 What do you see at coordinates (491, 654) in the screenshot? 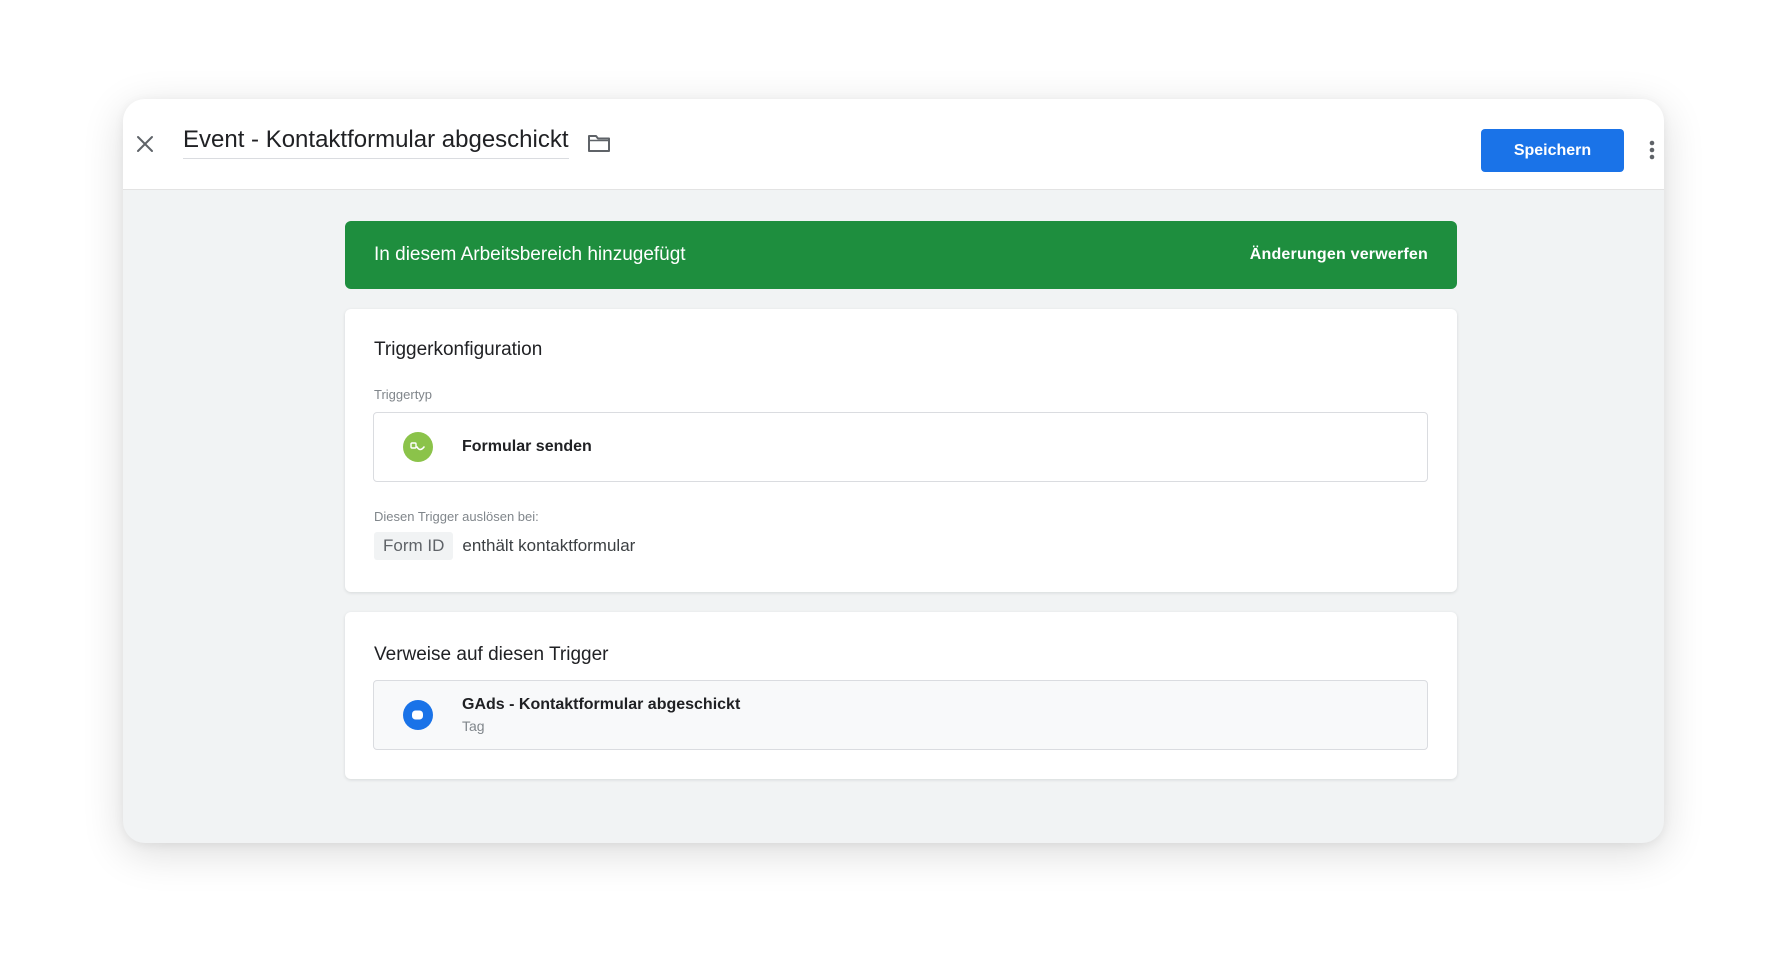
I see `card-title: Verweise auf diesen Trigger` at bounding box center [491, 654].